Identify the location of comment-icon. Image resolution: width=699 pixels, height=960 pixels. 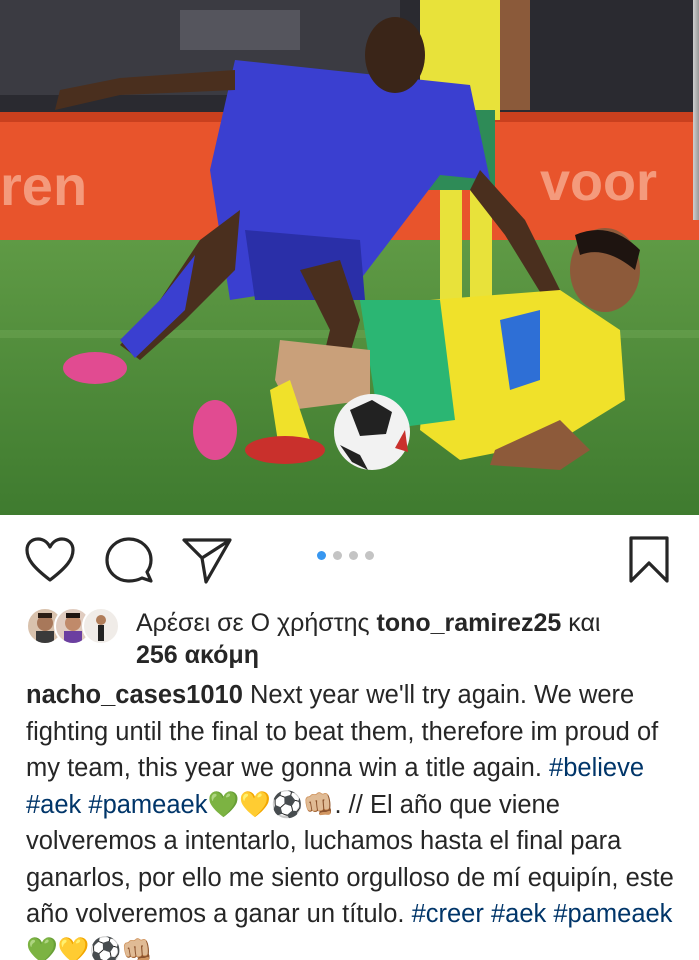
(129, 560).